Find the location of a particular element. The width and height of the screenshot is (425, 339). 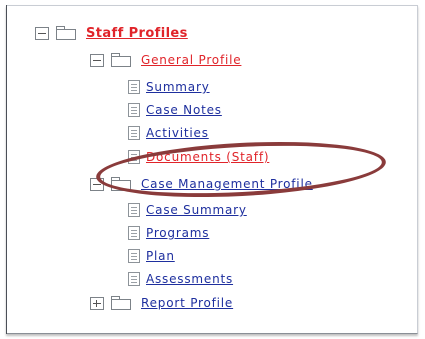

tree-link-documents-staff: Documents (Staff) is located at coordinates (207, 157).